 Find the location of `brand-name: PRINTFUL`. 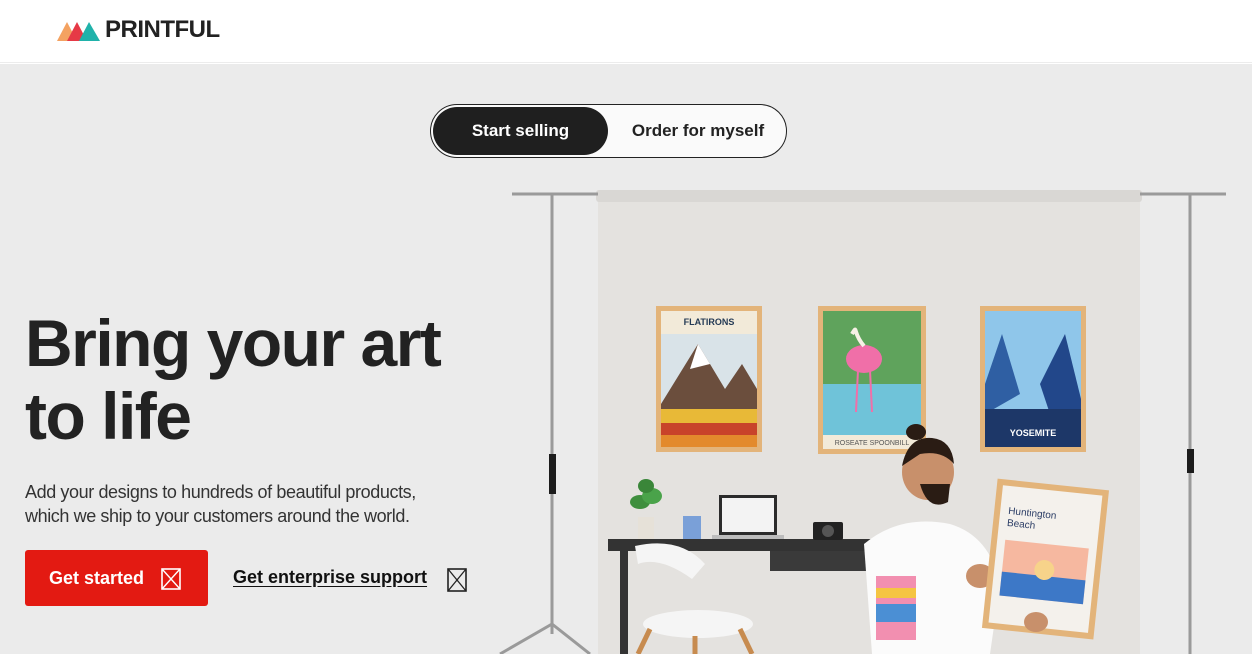

brand-name: PRINTFUL is located at coordinates (162, 29).